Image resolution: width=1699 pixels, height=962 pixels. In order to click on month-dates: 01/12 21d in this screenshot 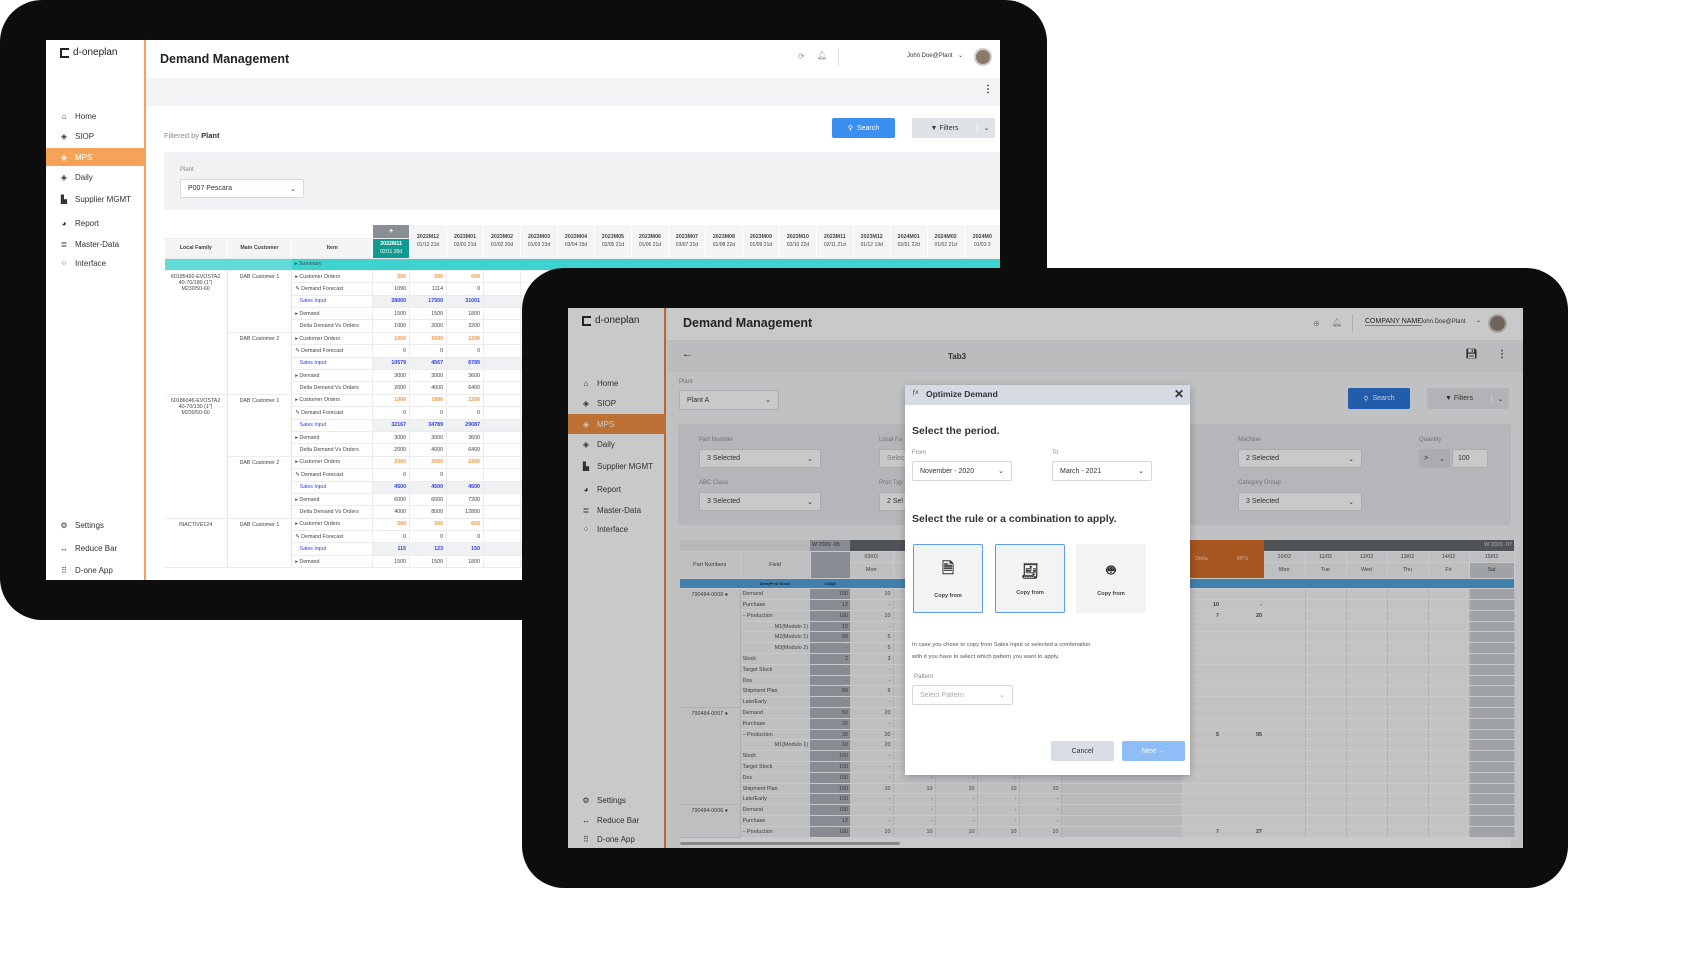, I will do `click(428, 245)`.